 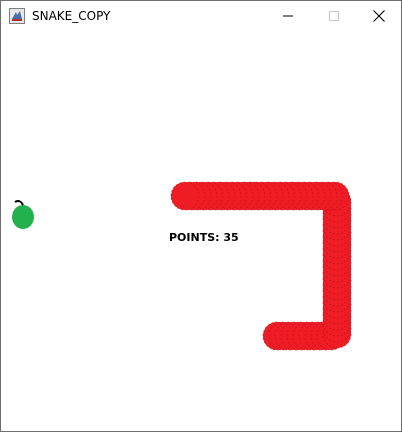 I want to click on score-value: 35, so click(x=231, y=237).